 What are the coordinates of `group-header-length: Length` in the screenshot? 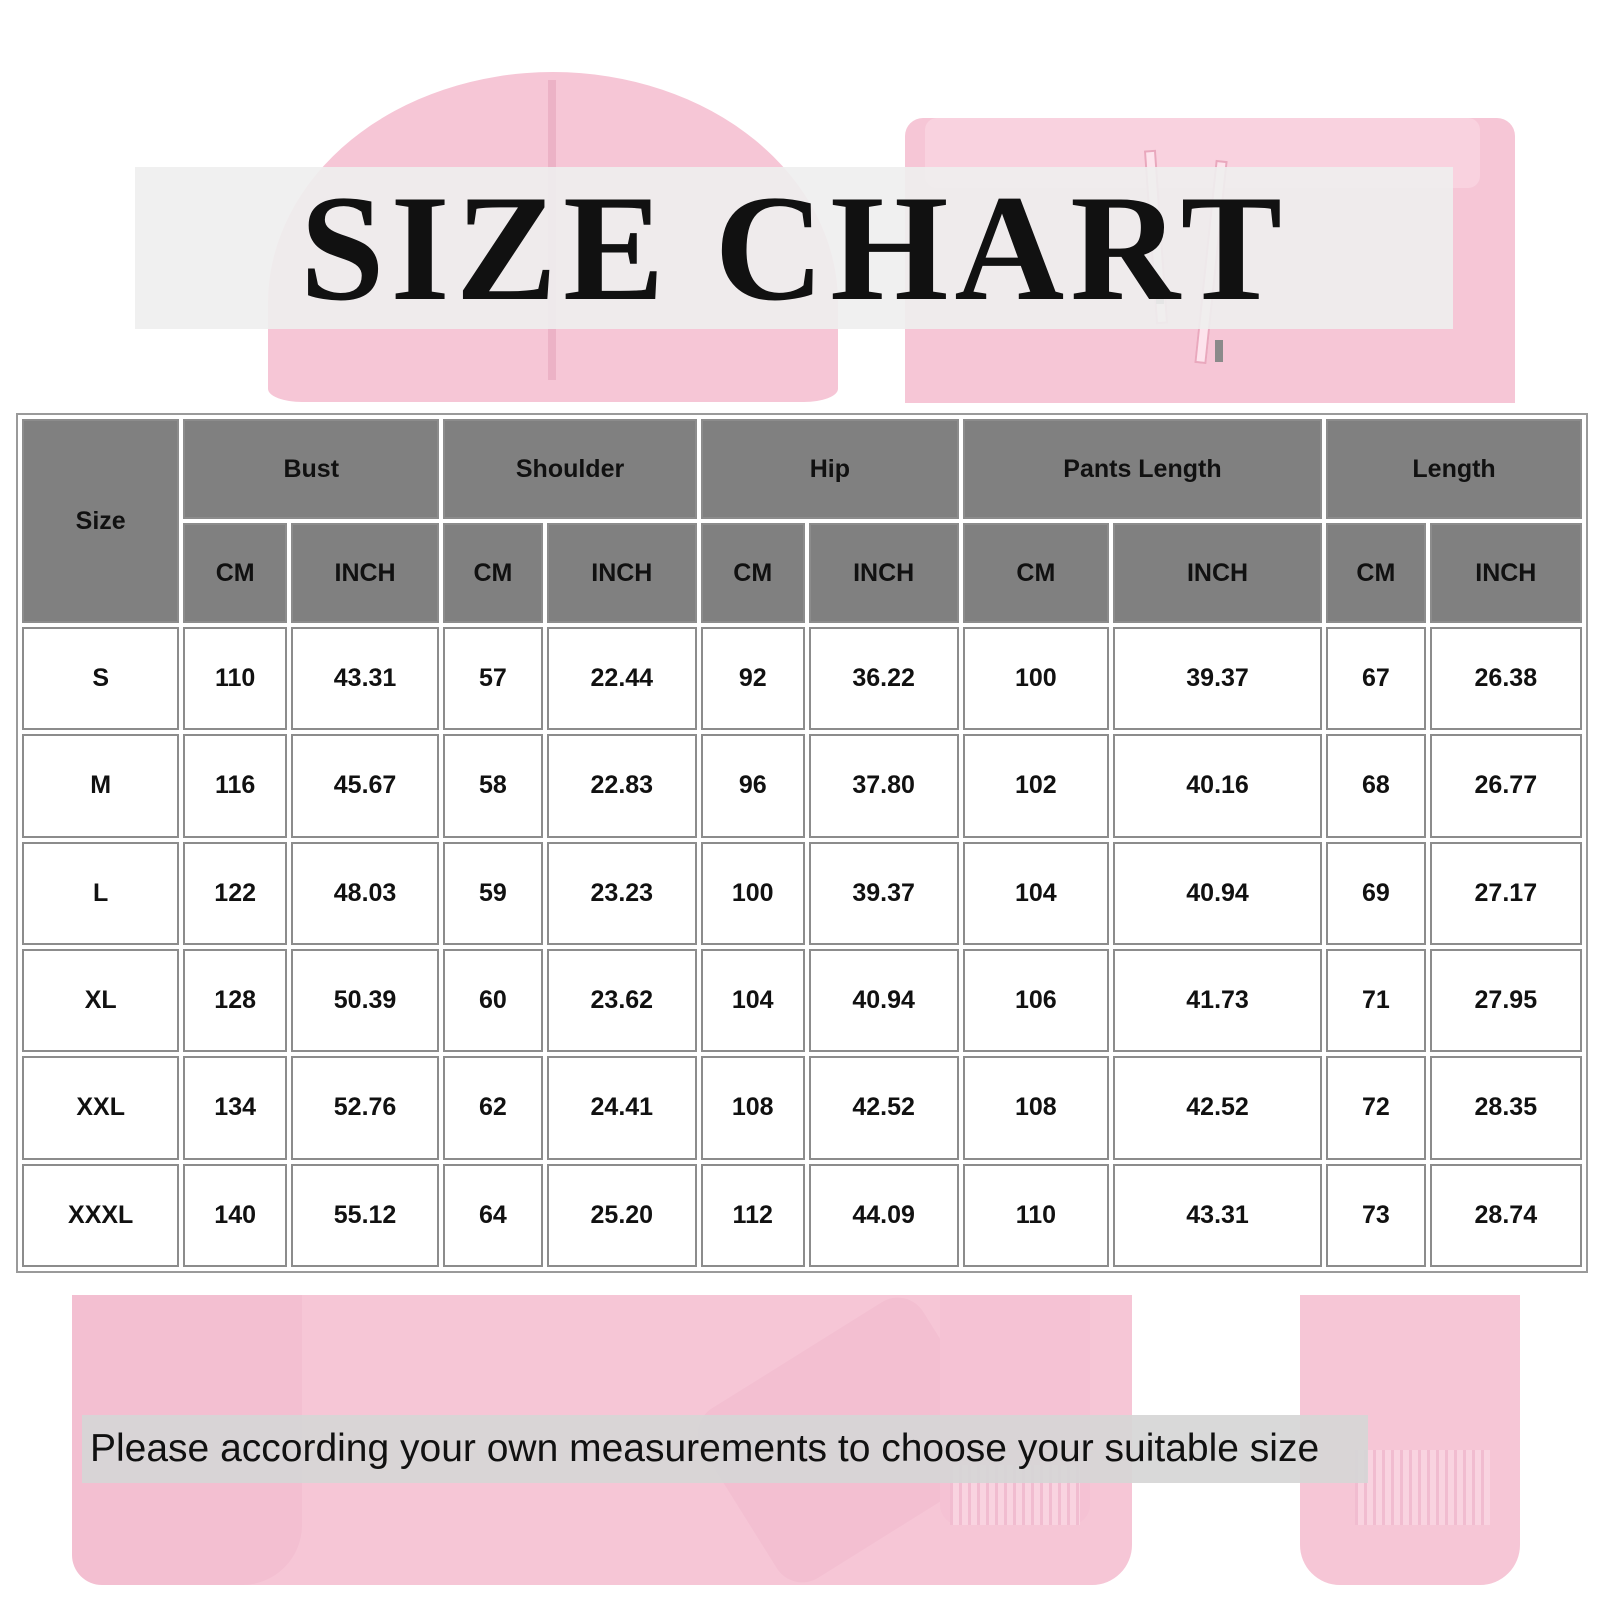 It's located at (1454, 469).